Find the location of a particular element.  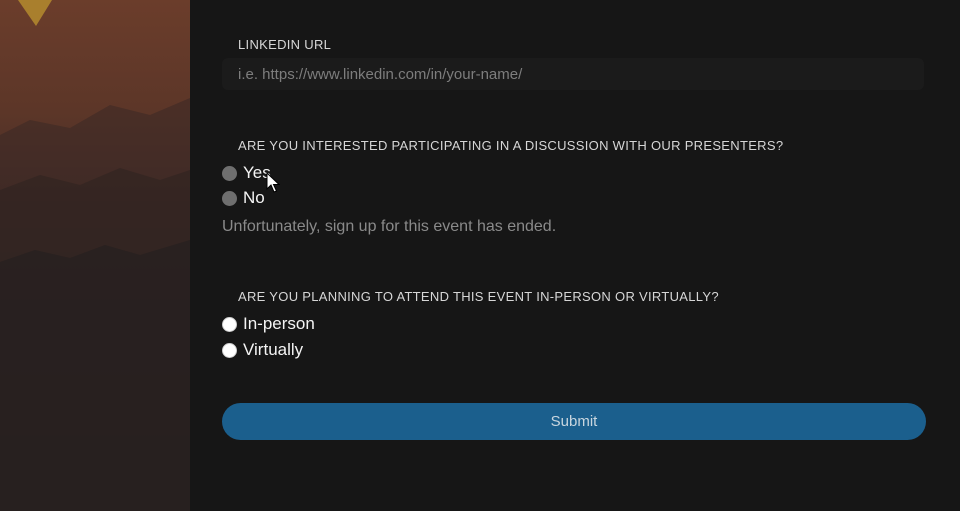

radio-label-in-person: In-person is located at coordinates (279, 323).